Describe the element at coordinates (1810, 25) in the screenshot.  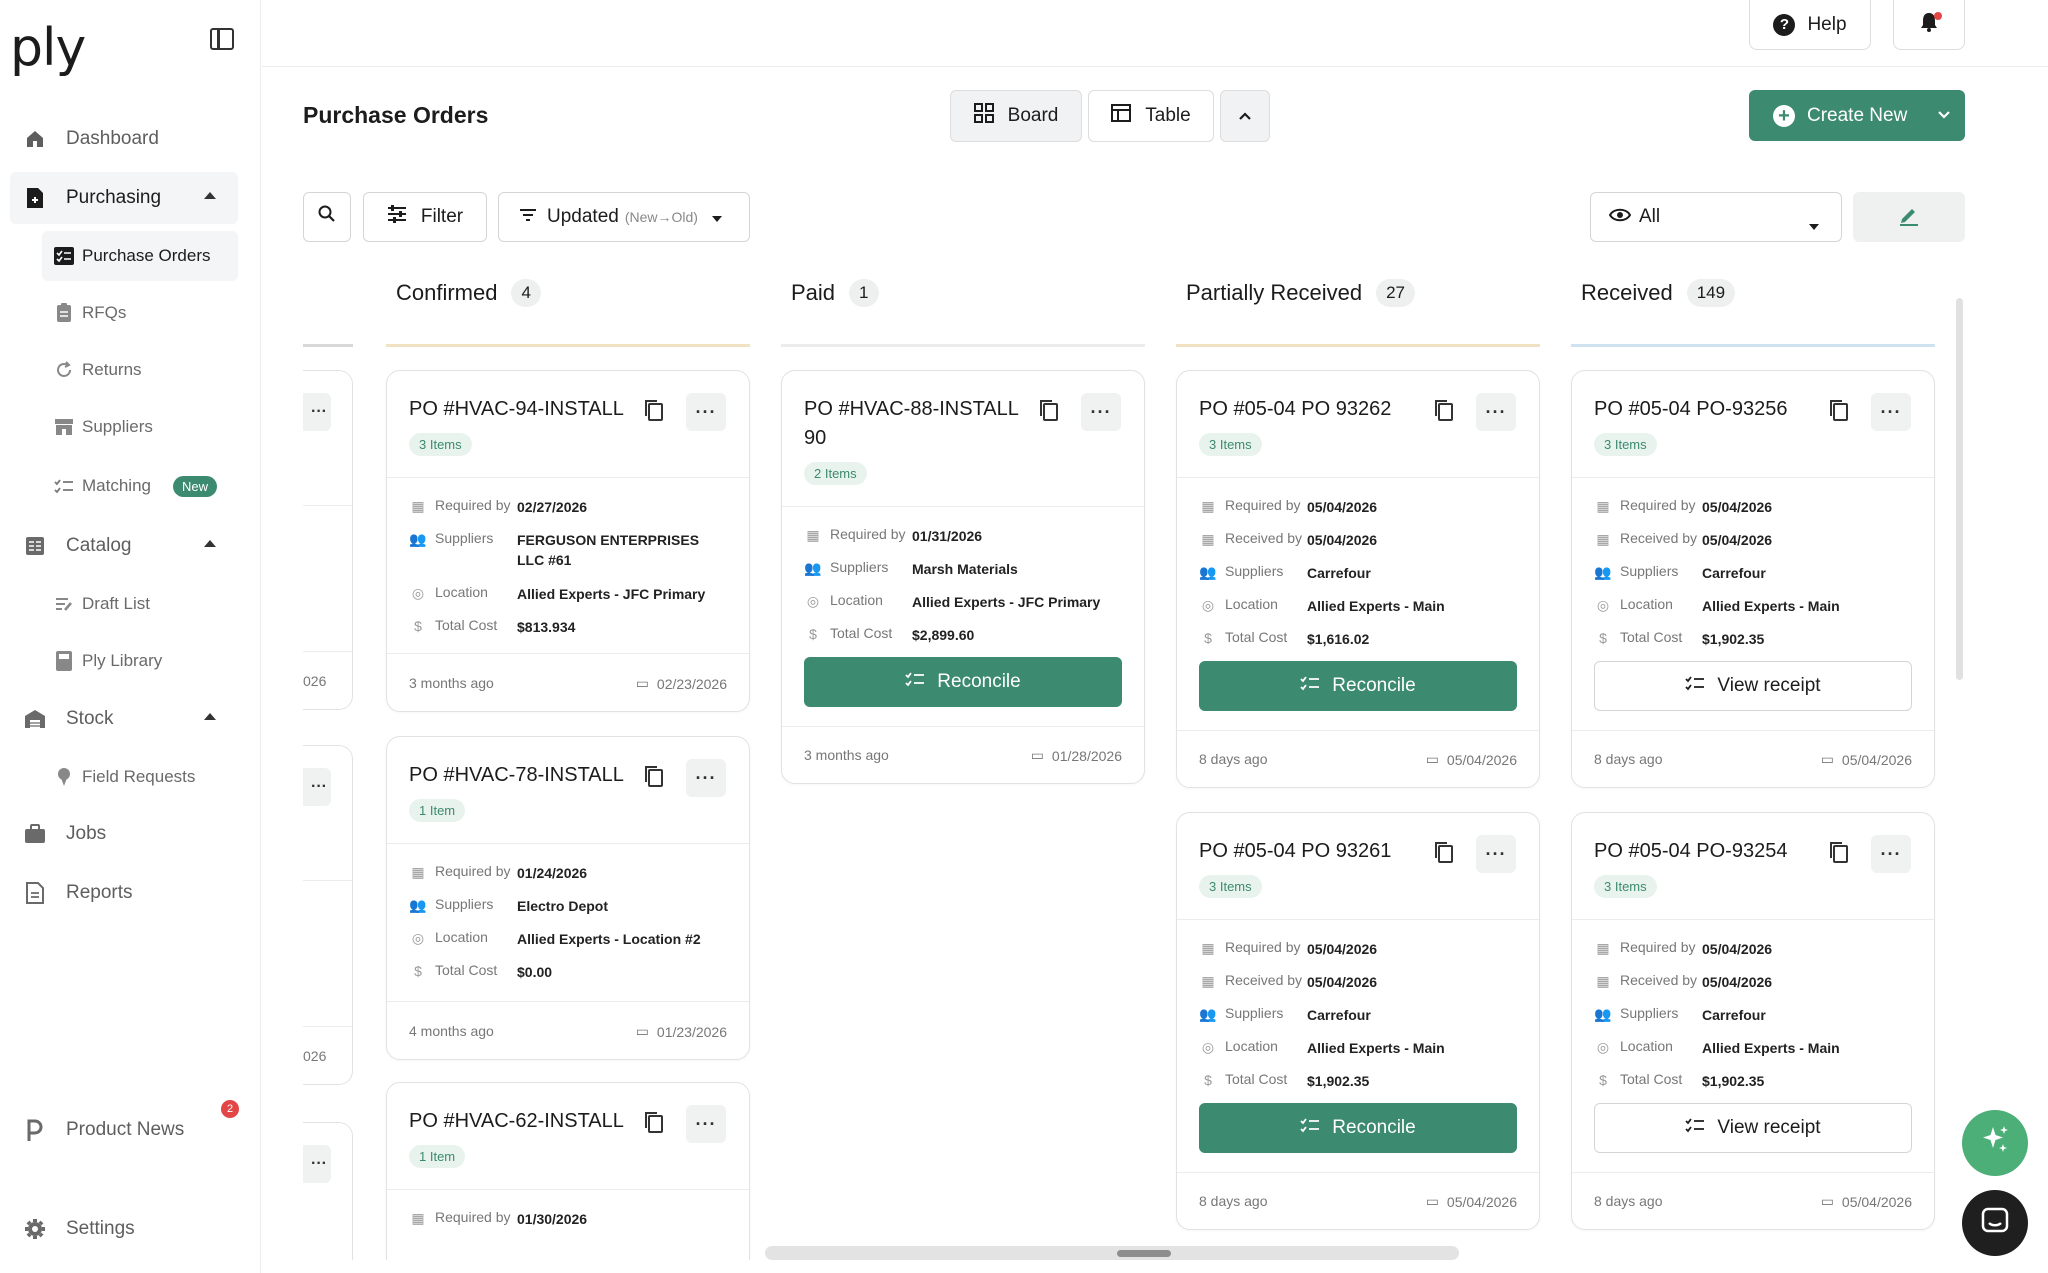
I see `help-button: ? Help` at that location.